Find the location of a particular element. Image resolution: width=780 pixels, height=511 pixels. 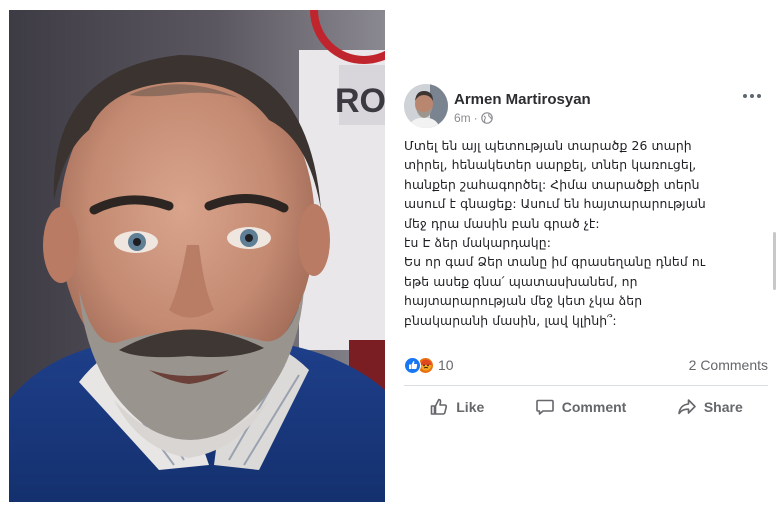

reaction-counts-row: 10 2 Comments is located at coordinates (586, 365).